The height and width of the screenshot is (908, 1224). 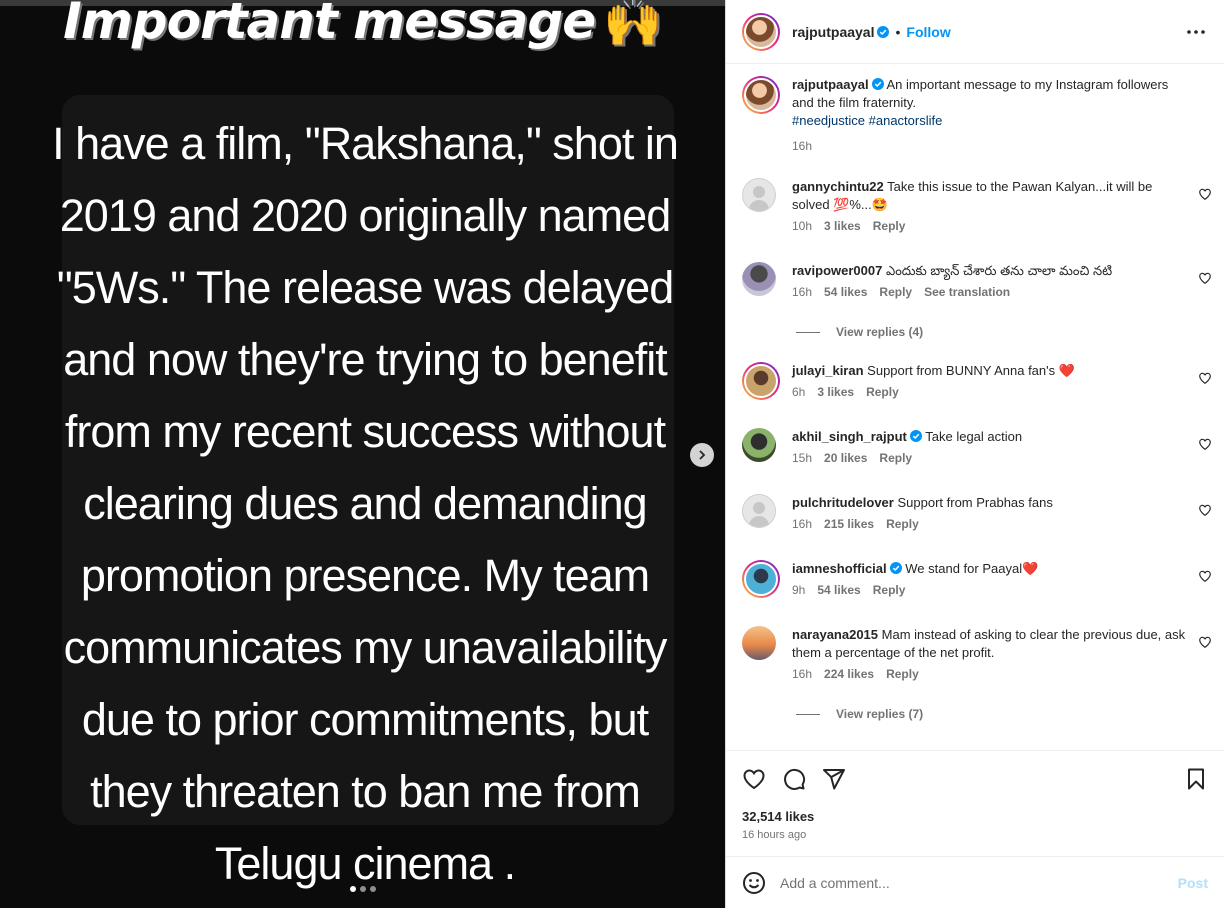 What do you see at coordinates (880, 332) in the screenshot?
I see `view-replies-label: View replies (4)` at bounding box center [880, 332].